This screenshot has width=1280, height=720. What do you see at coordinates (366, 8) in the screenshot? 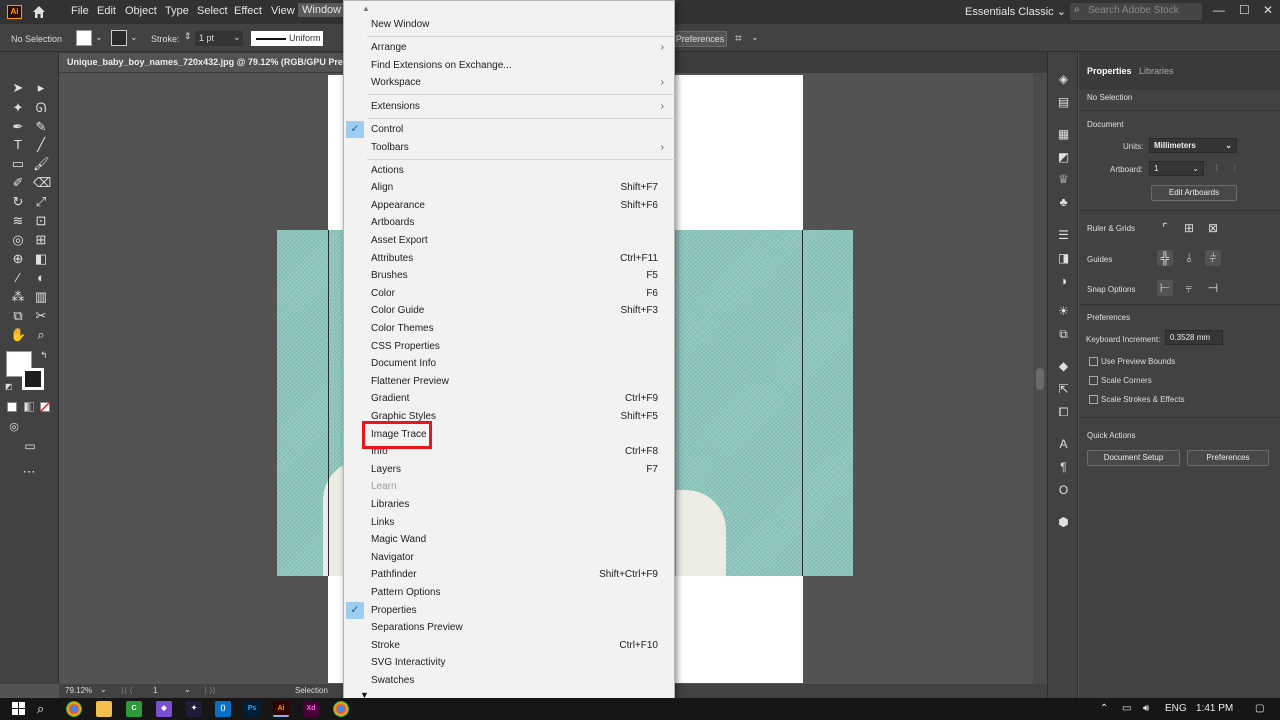
I see `scroll-up-icon: ▲` at bounding box center [366, 8].